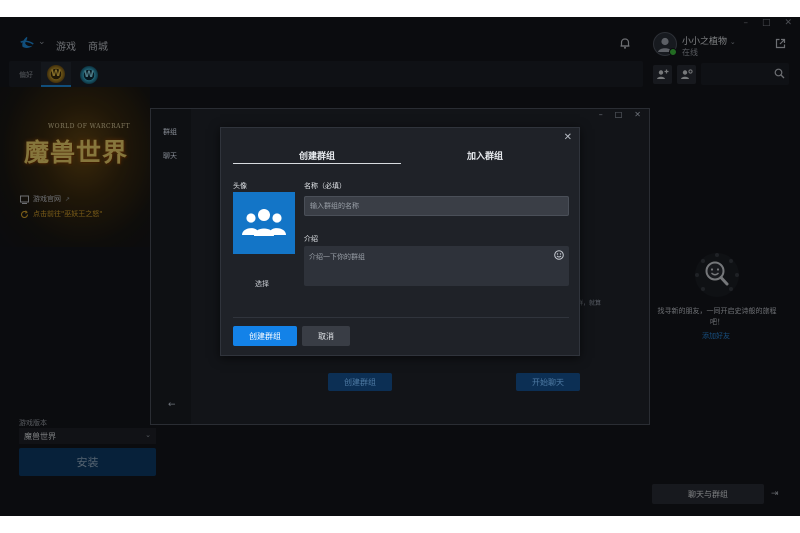 Image resolution: width=800 pixels, height=533 pixels. I want to click on tab-groups: 群组, so click(170, 132).